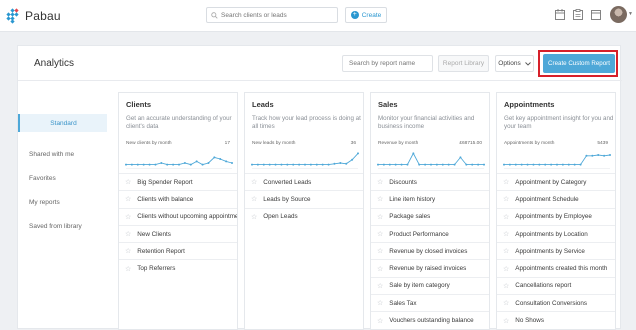 The height and width of the screenshot is (330, 636). What do you see at coordinates (178, 267) in the screenshot?
I see `report-item: ☆ Top Referrers` at bounding box center [178, 267].